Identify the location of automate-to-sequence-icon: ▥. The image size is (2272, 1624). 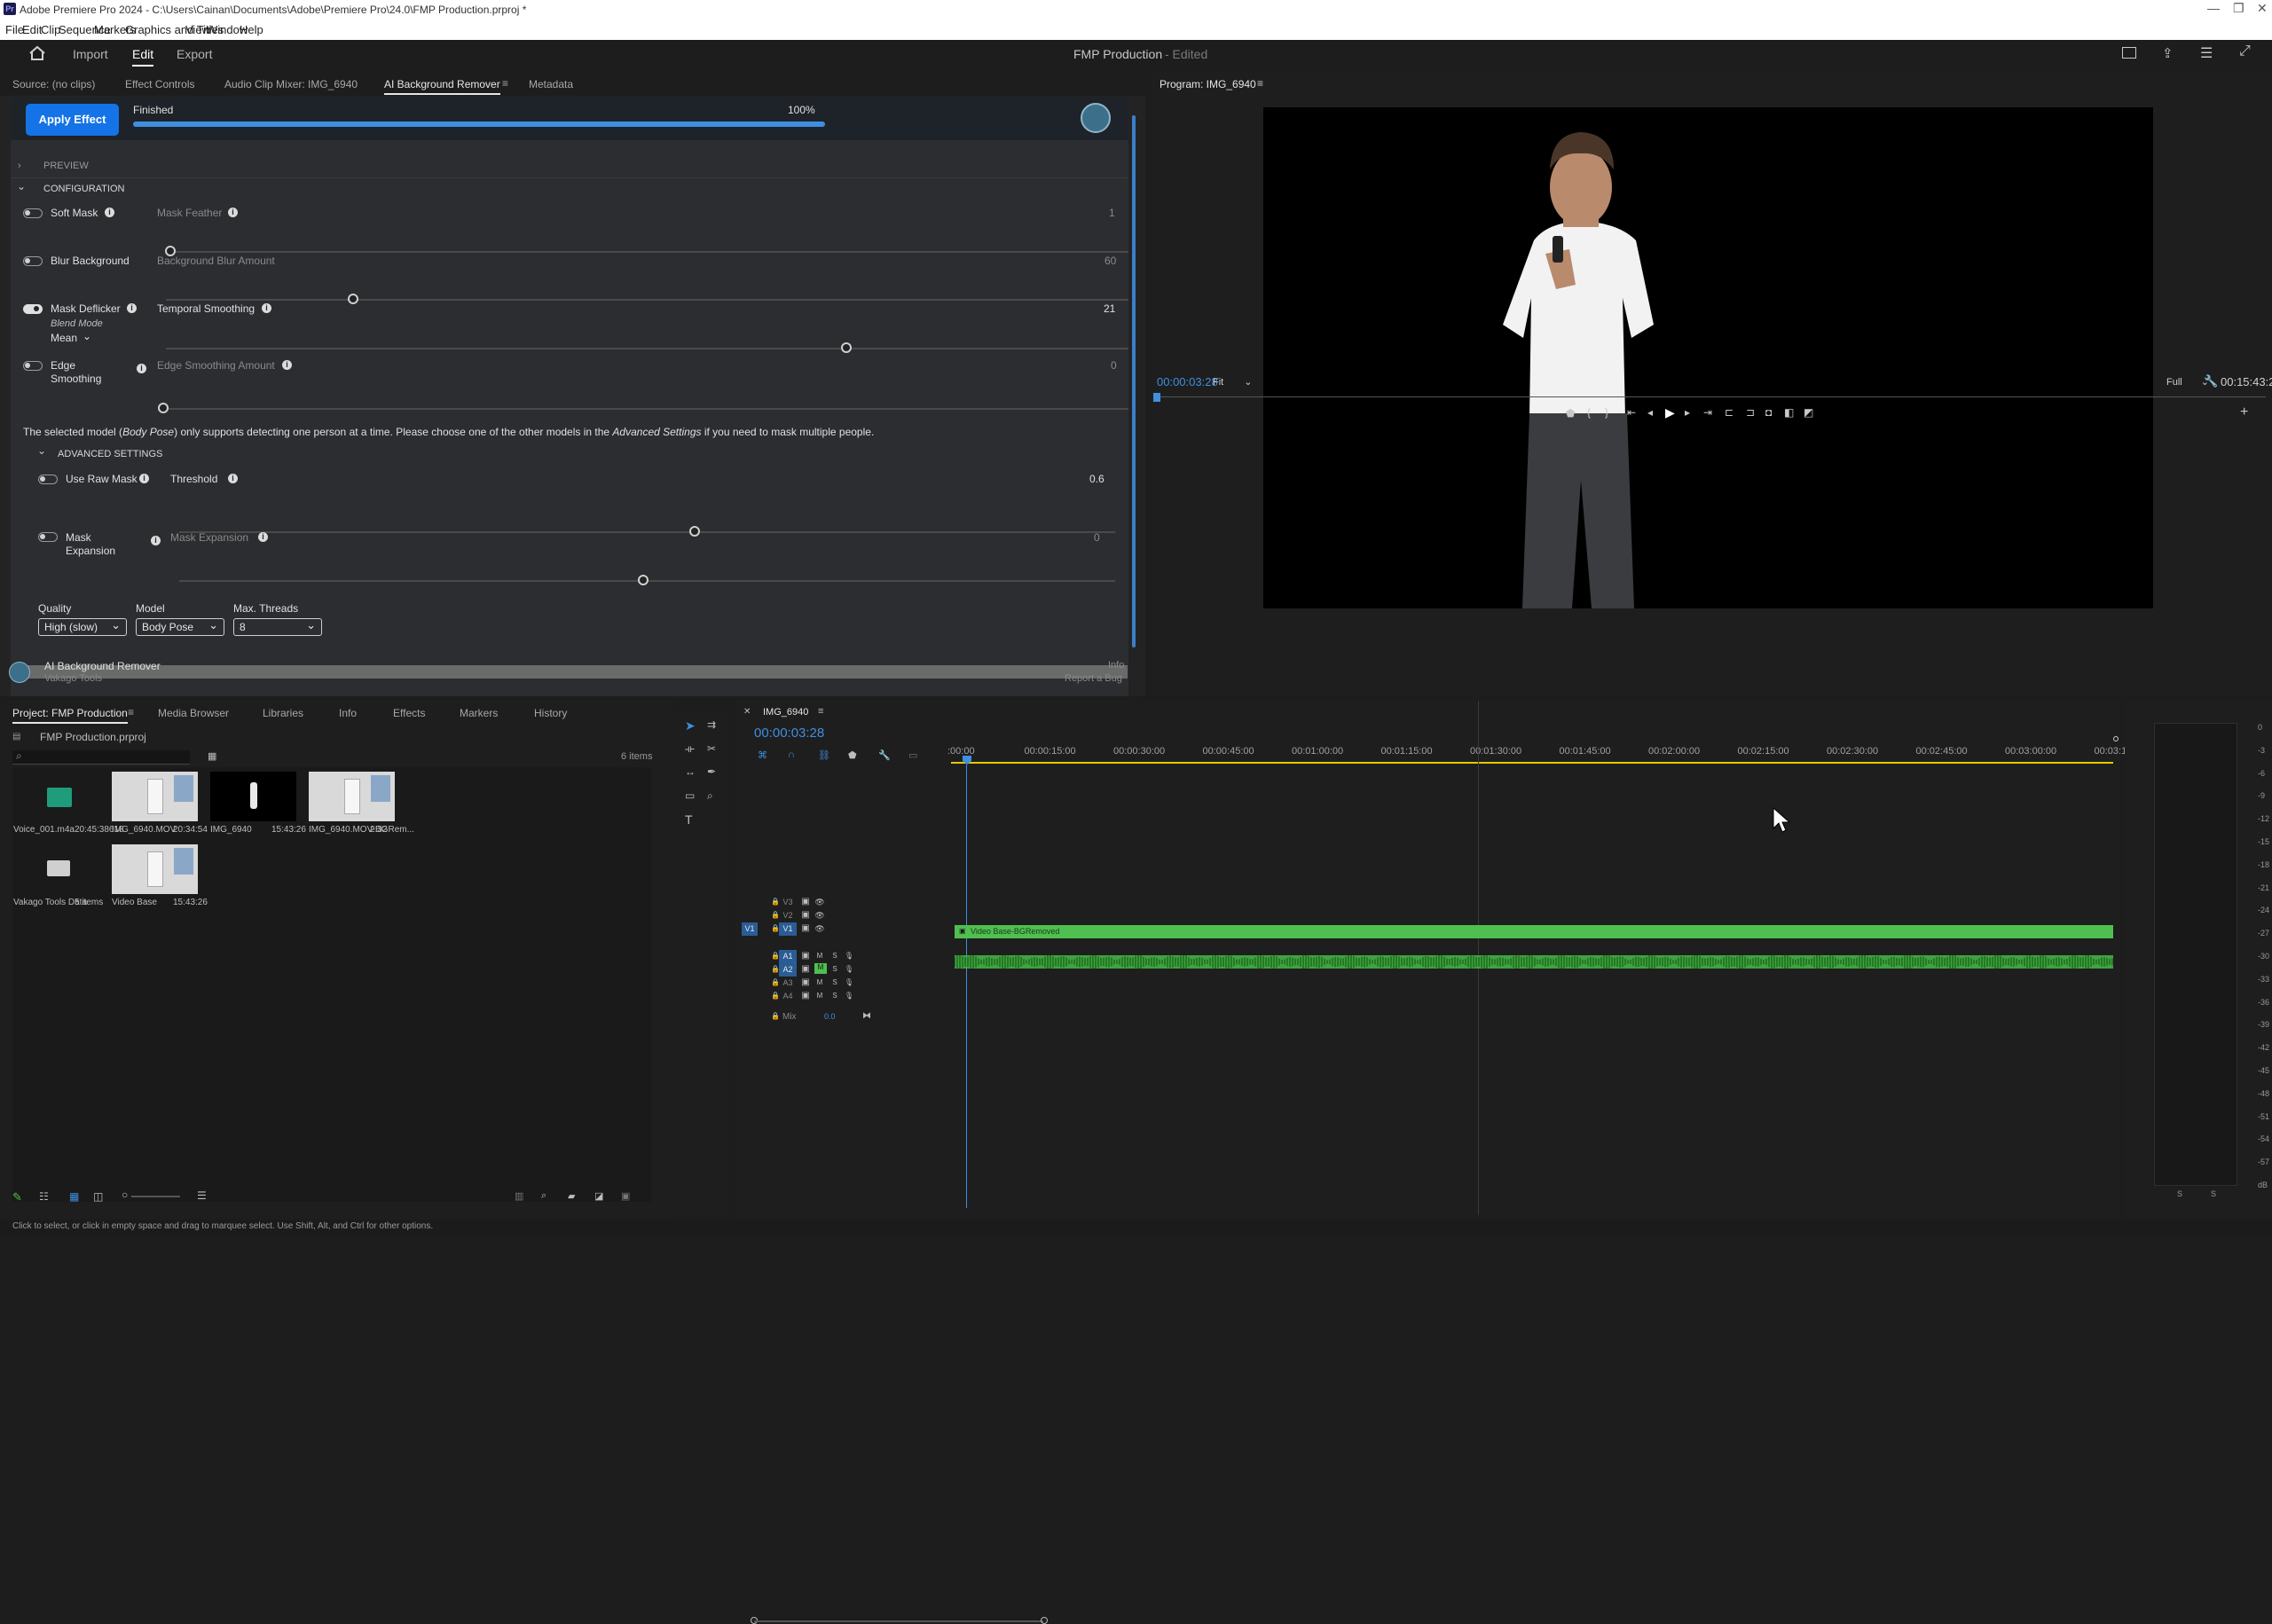
(519, 1196).